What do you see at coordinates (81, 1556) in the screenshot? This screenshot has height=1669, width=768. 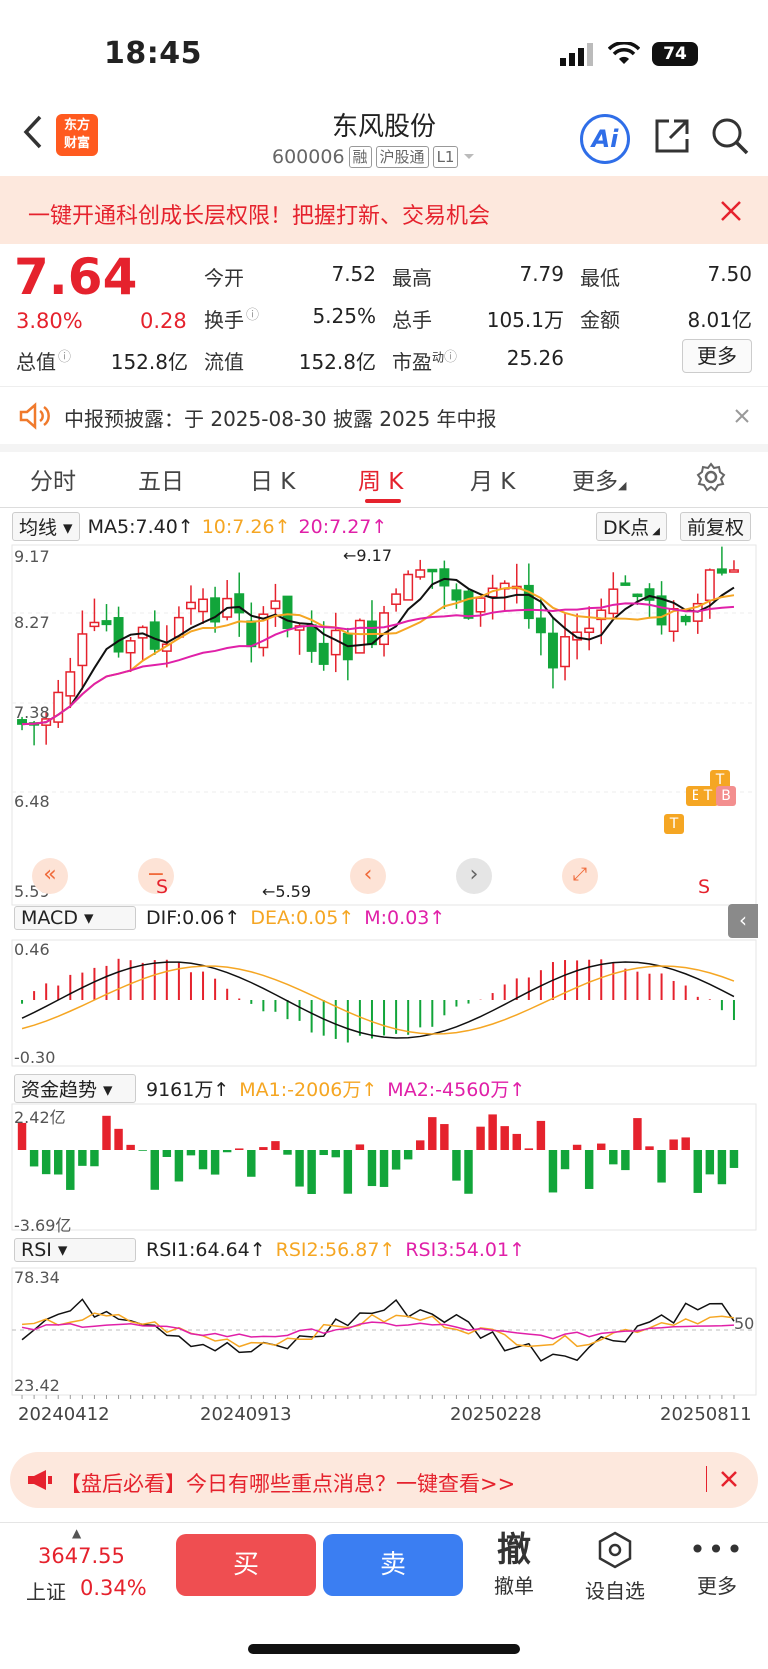 I see `index-value: 3647.55` at bounding box center [81, 1556].